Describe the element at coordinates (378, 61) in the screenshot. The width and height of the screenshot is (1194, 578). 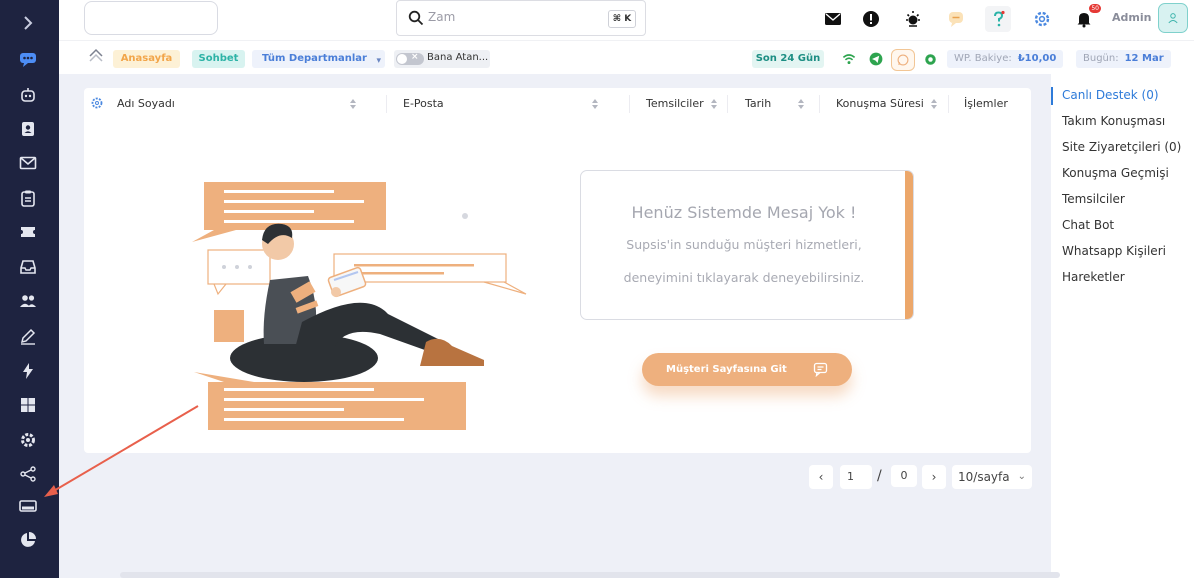
I see `chevron-down-icon: ▾` at that location.